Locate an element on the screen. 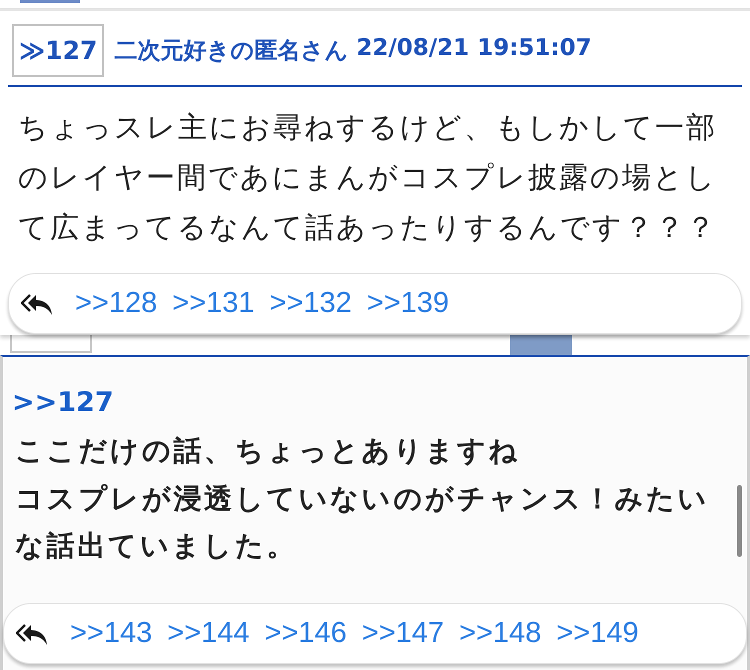 The width and height of the screenshot is (750, 670). reply-anchor-link: >>127 is located at coordinates (63, 403).